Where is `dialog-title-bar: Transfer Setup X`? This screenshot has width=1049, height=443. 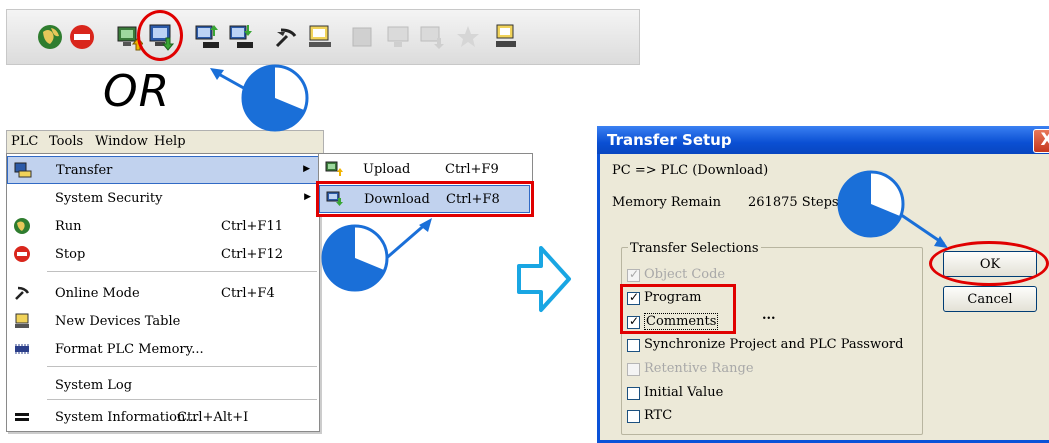
dialog-title-bar: Transfer Setup X is located at coordinates (823, 140).